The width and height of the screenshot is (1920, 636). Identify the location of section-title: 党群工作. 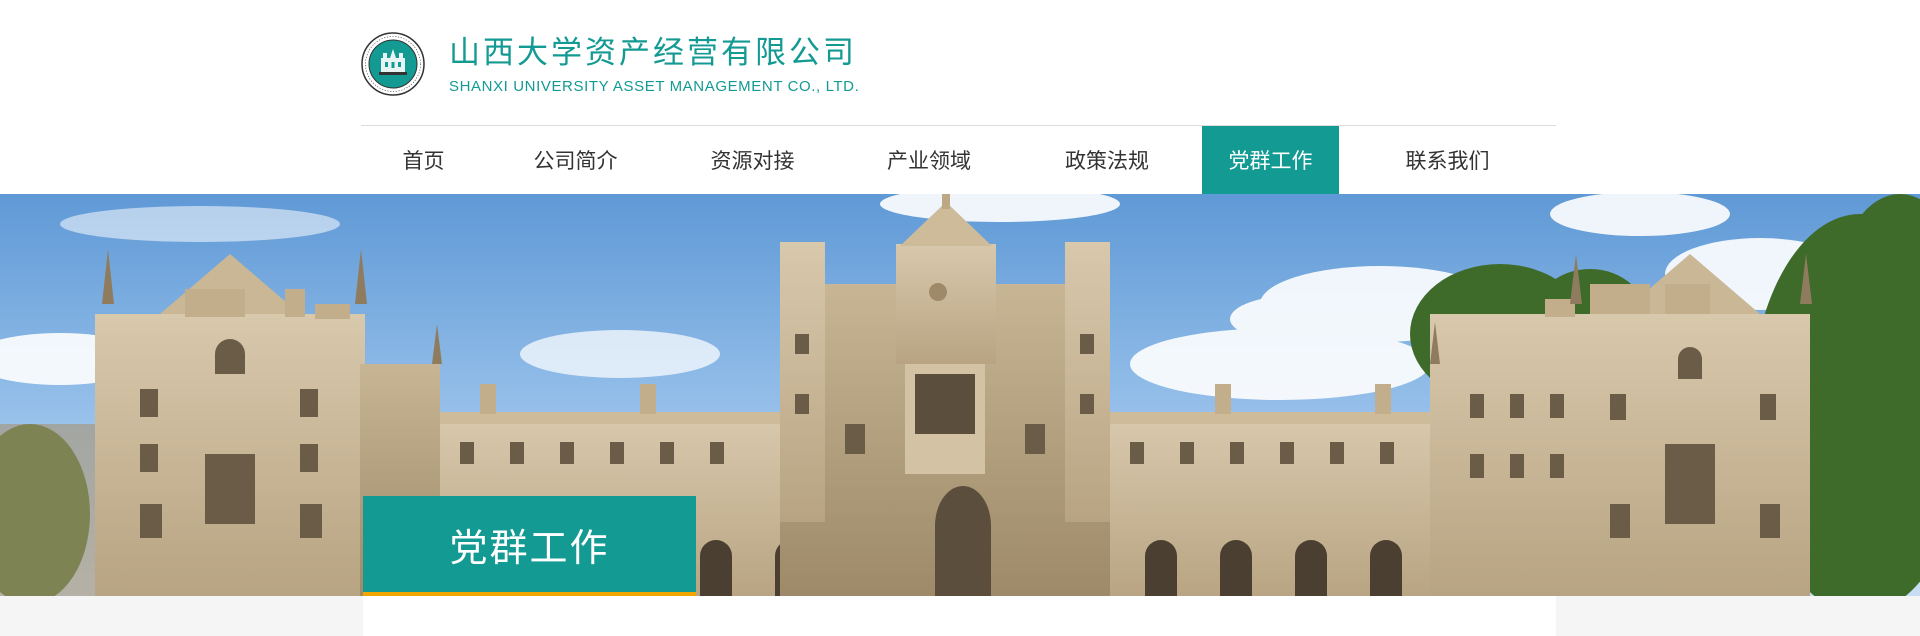
(529, 547).